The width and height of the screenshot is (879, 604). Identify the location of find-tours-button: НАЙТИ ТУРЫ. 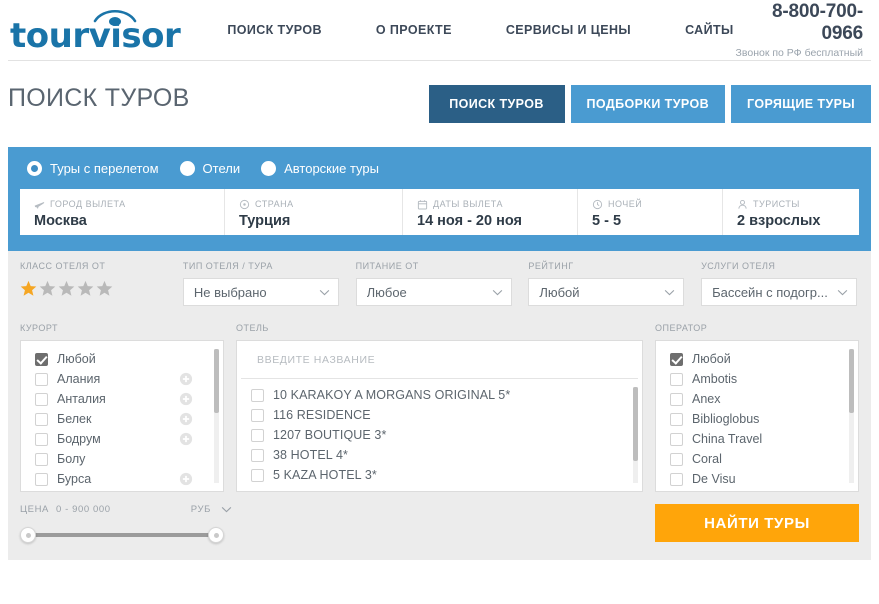
(757, 523).